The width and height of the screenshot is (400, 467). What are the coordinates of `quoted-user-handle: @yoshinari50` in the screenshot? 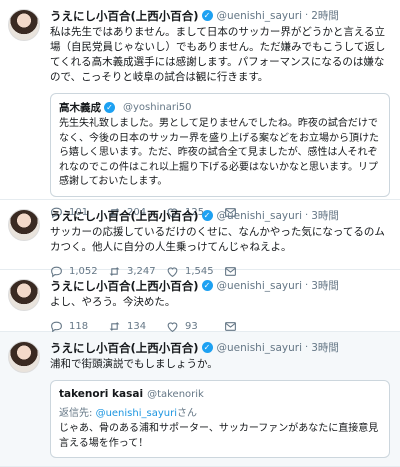 It's located at (157, 107).